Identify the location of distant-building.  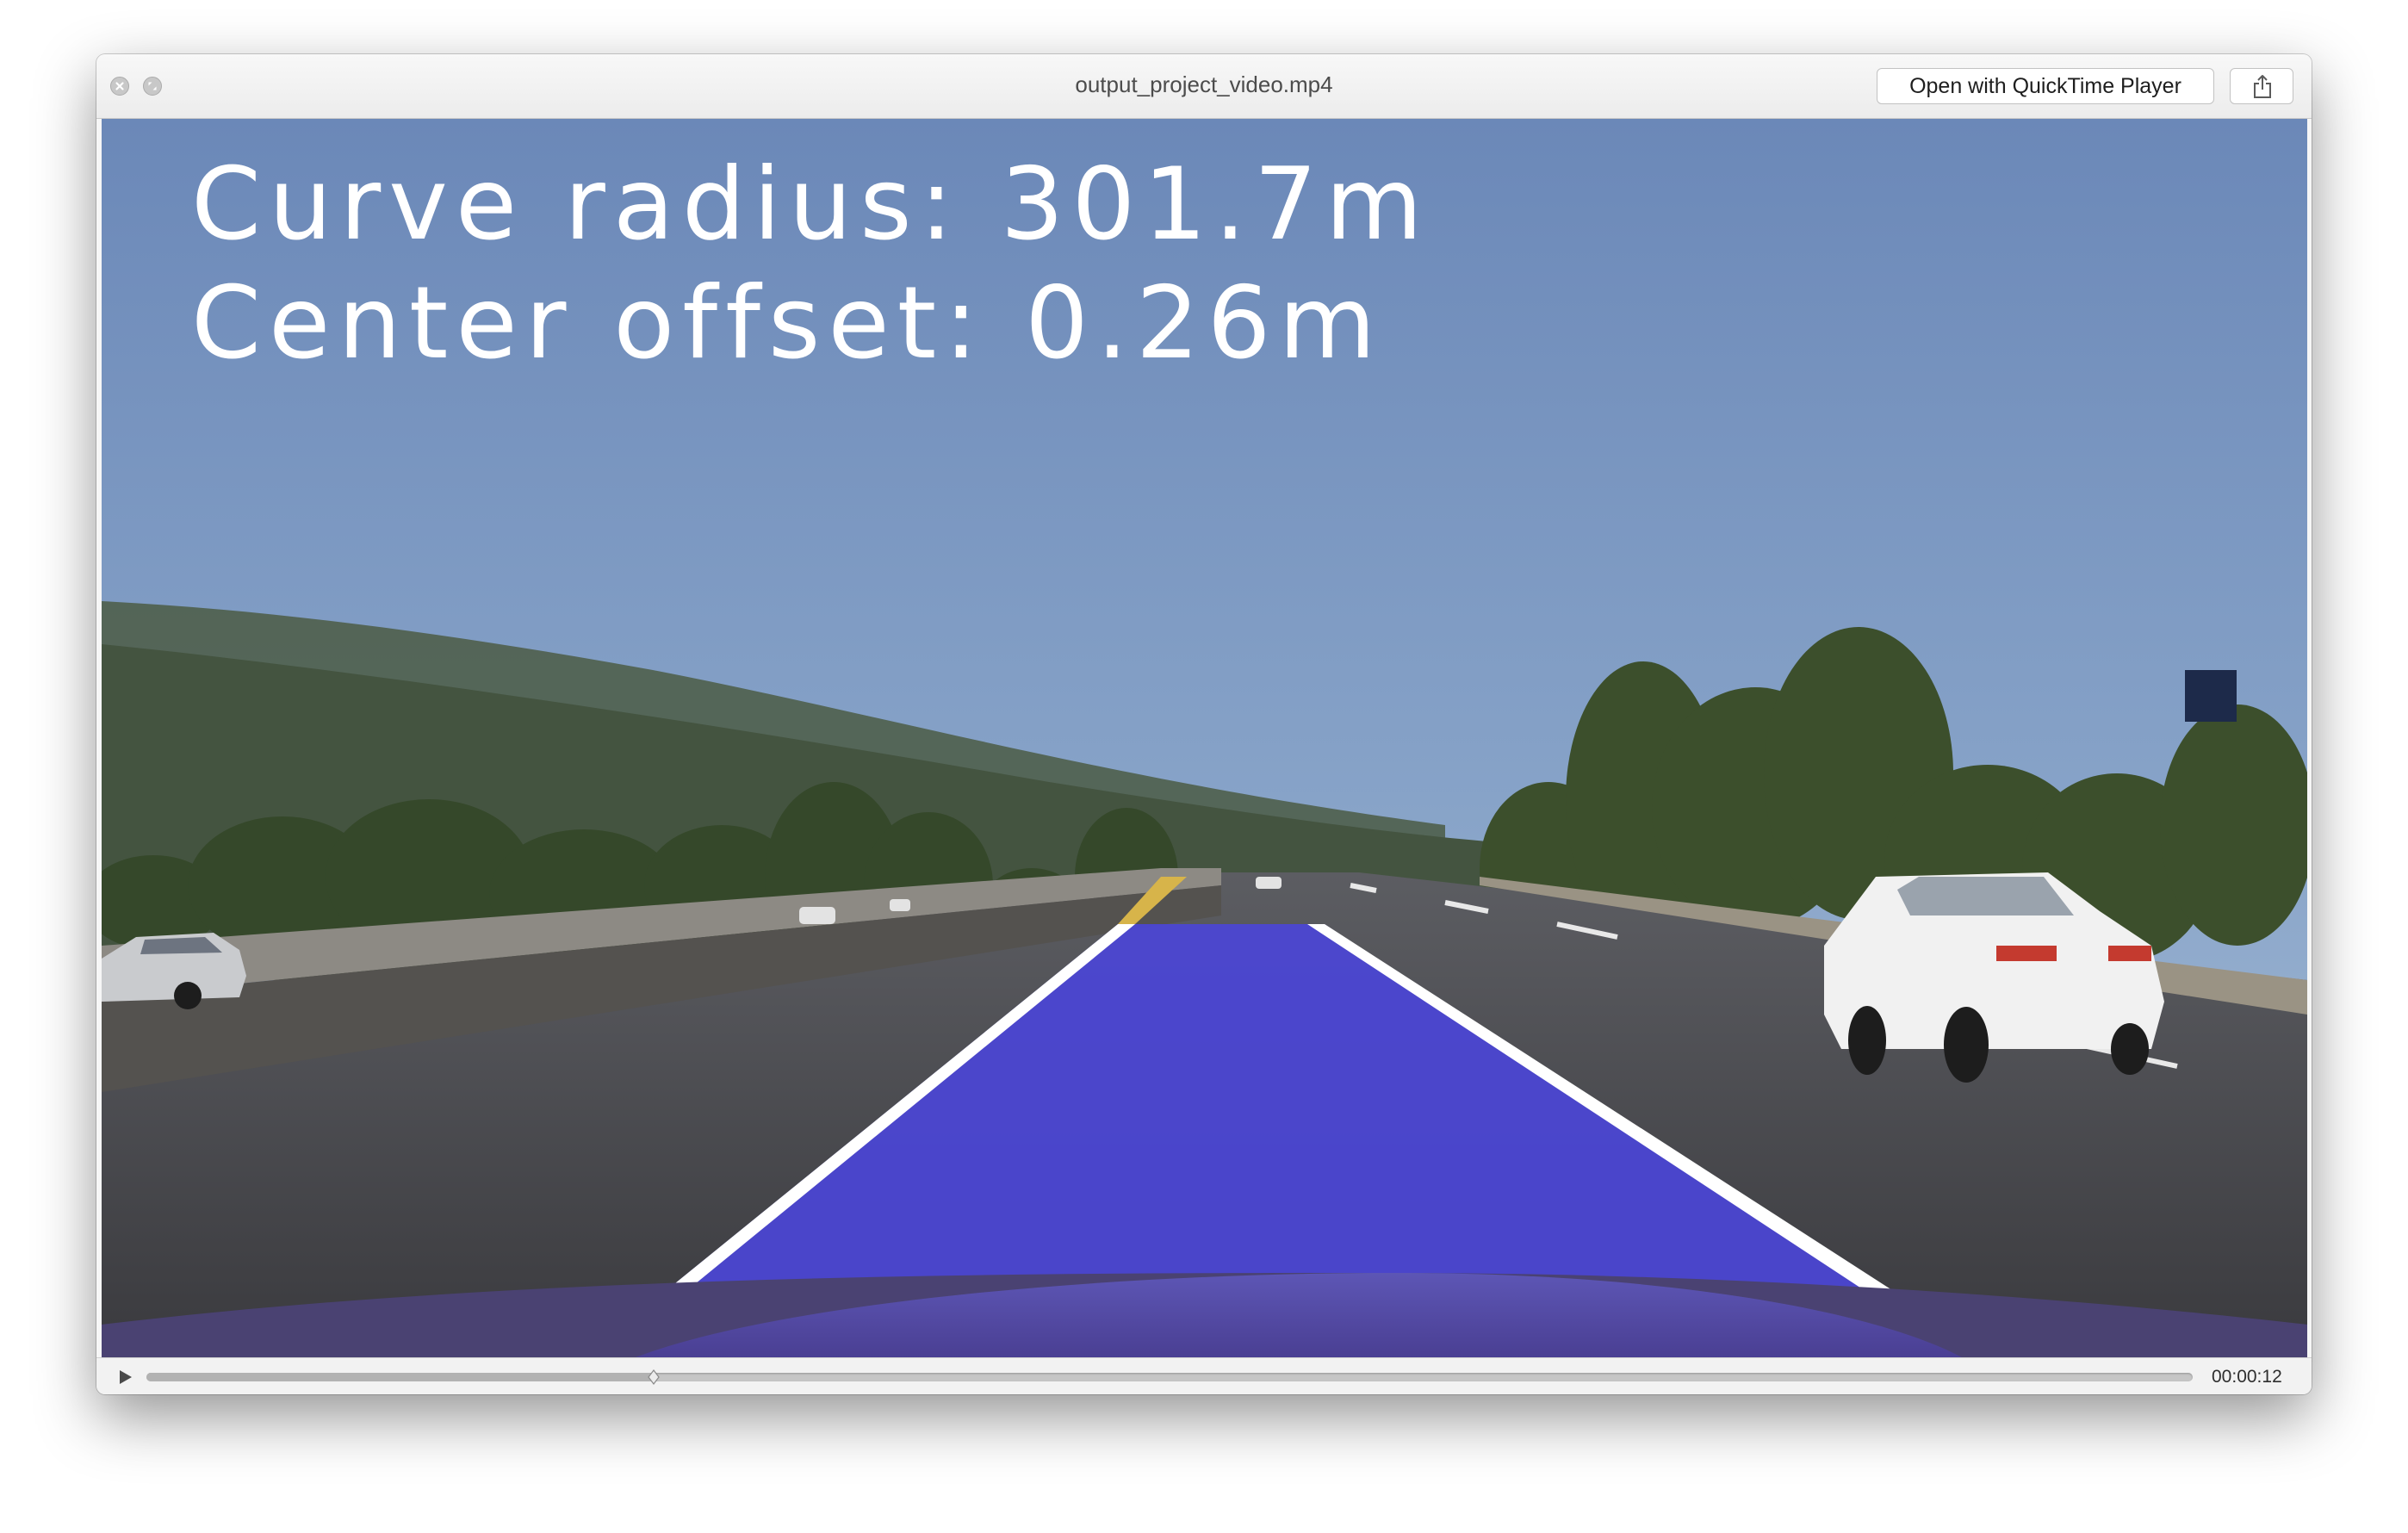
(2211, 696).